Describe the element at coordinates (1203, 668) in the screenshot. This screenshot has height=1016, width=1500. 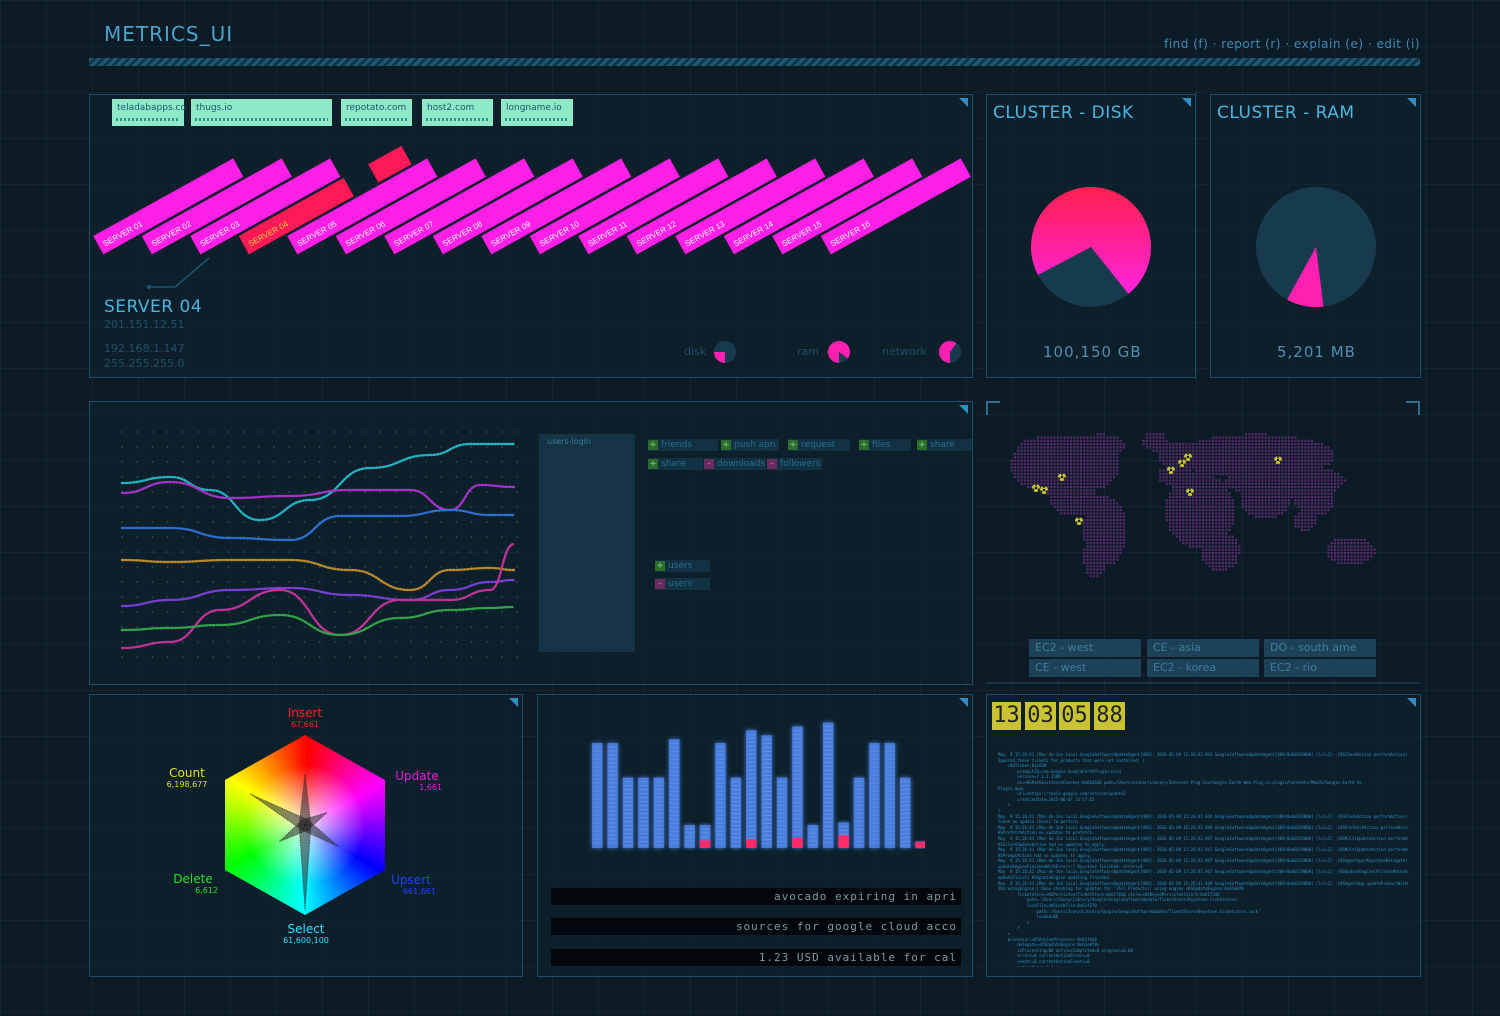
I see `region-ec2-korea: EC2 - korea` at that location.